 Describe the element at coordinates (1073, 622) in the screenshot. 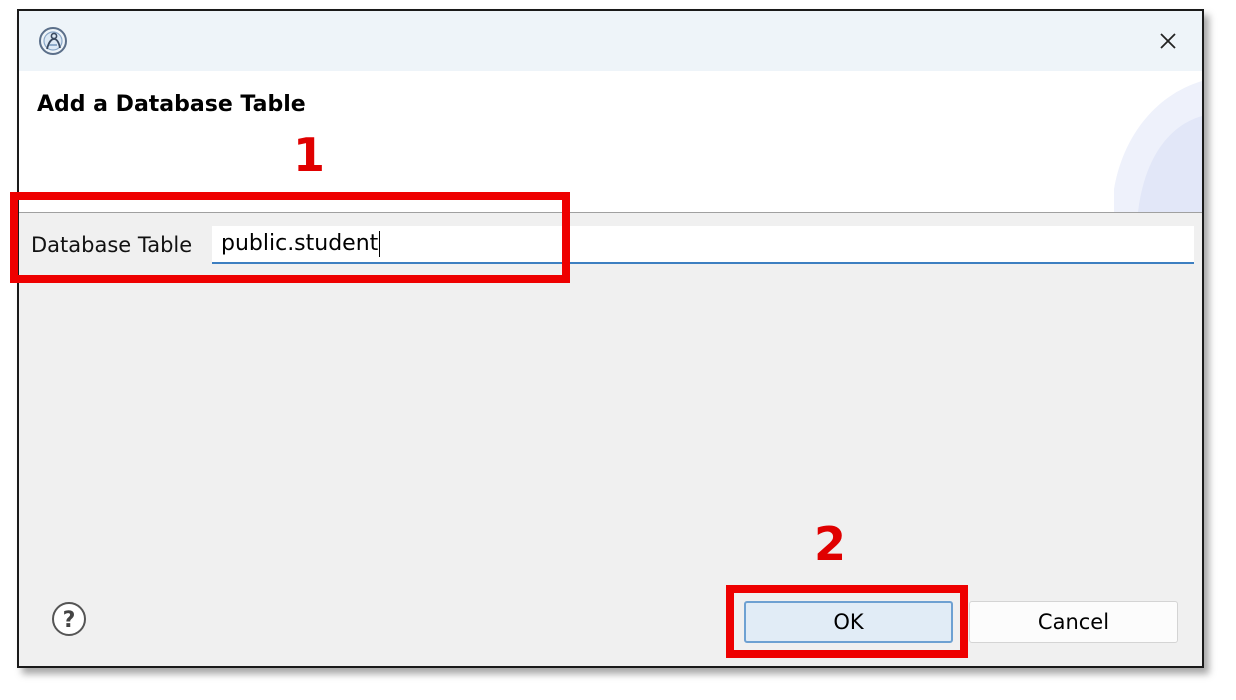

I see `cancel-button: Cancel` at that location.